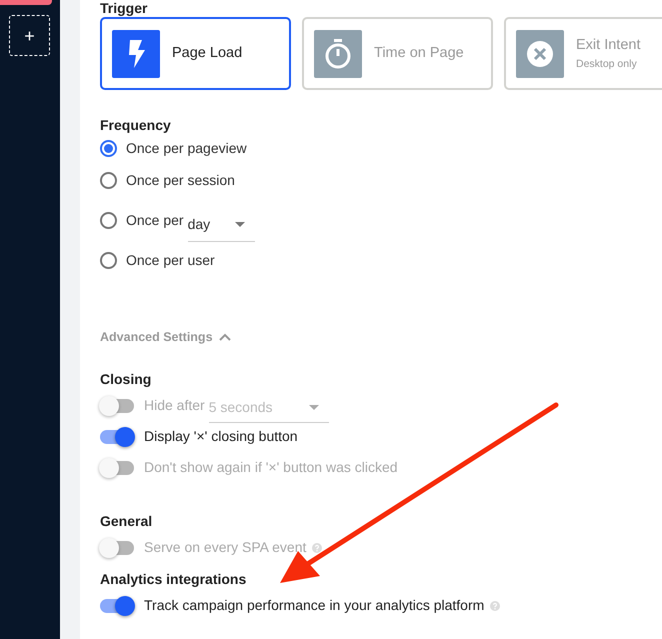  I want to click on radio-label: Once per pageview, so click(186, 148).